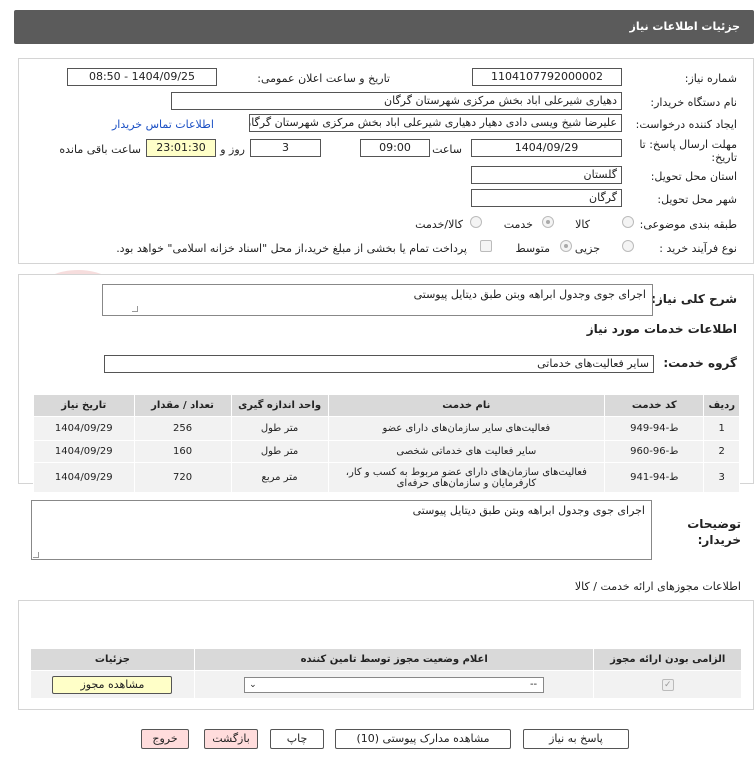 The width and height of the screenshot is (755, 765). What do you see at coordinates (721, 405) in the screenshot?
I see `col-row: ردیف` at bounding box center [721, 405].